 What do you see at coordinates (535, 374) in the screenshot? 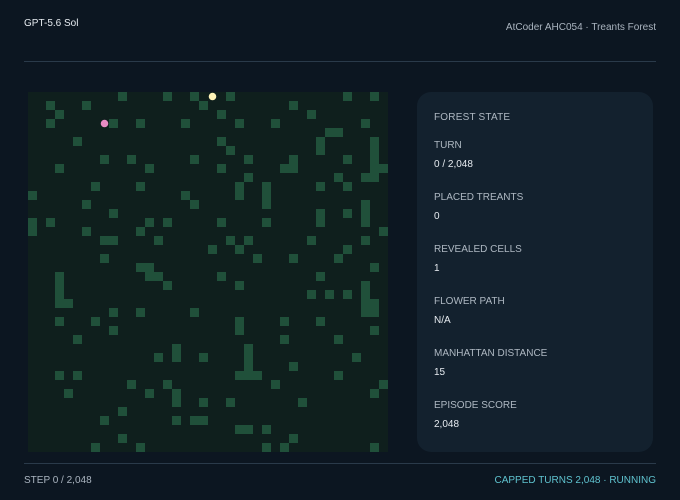
I see `stat-manhattan-distance: MANHATTAN DISTANCE 15` at bounding box center [535, 374].